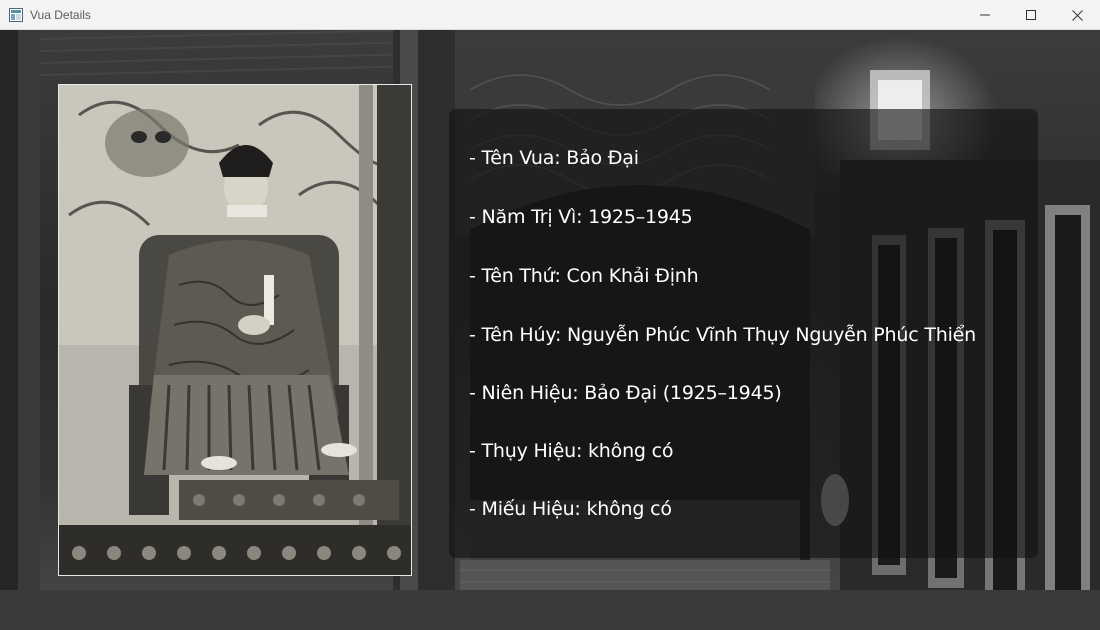 This screenshot has width=1100, height=630. I want to click on window-titlebar: Vua Details, so click(550, 15).